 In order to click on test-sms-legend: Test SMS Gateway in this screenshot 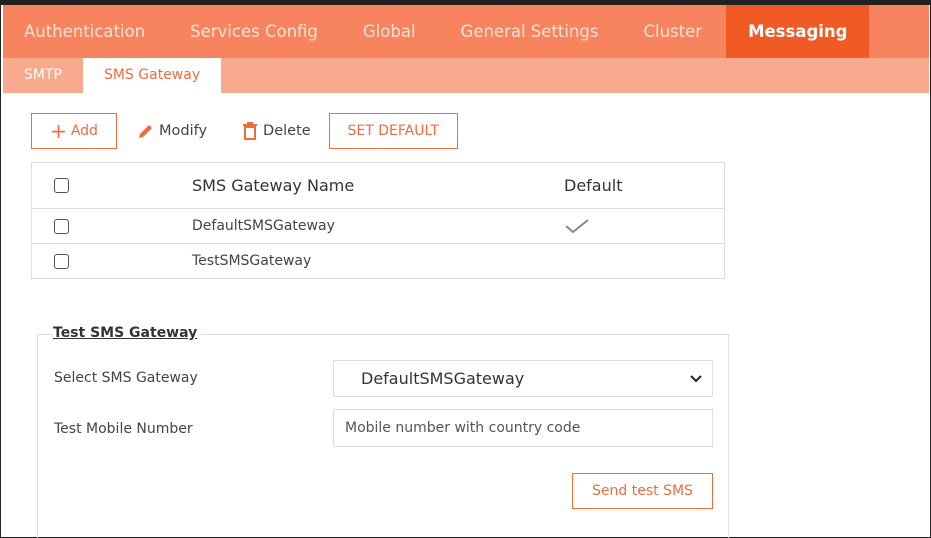, I will do `click(127, 333)`.